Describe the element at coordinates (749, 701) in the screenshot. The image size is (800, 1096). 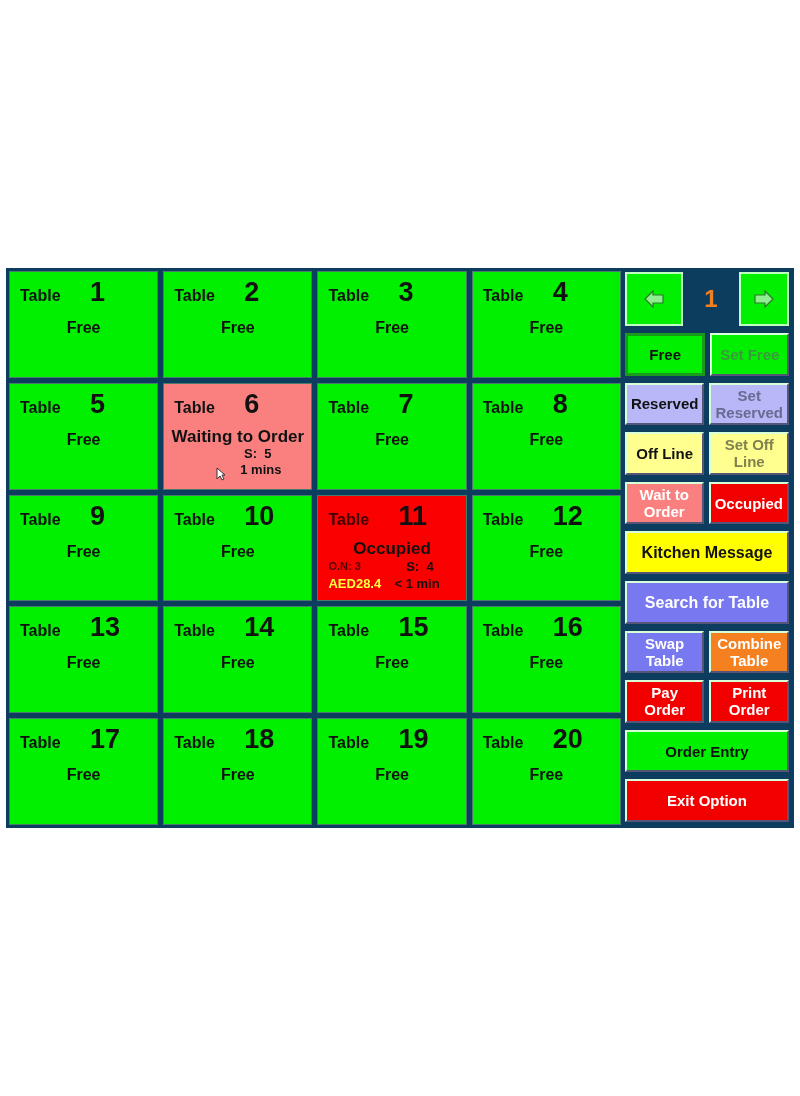
I see `action-button: Print Order` at that location.